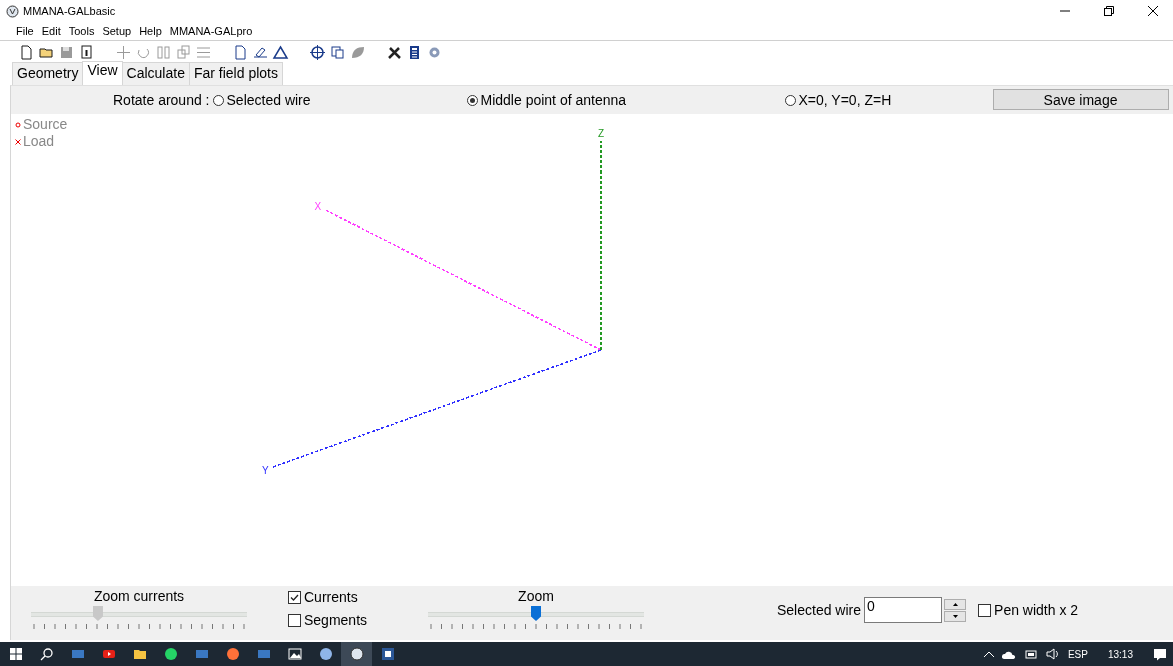 The height and width of the screenshot is (666, 1173). I want to click on triangle-icon, so click(280, 52).